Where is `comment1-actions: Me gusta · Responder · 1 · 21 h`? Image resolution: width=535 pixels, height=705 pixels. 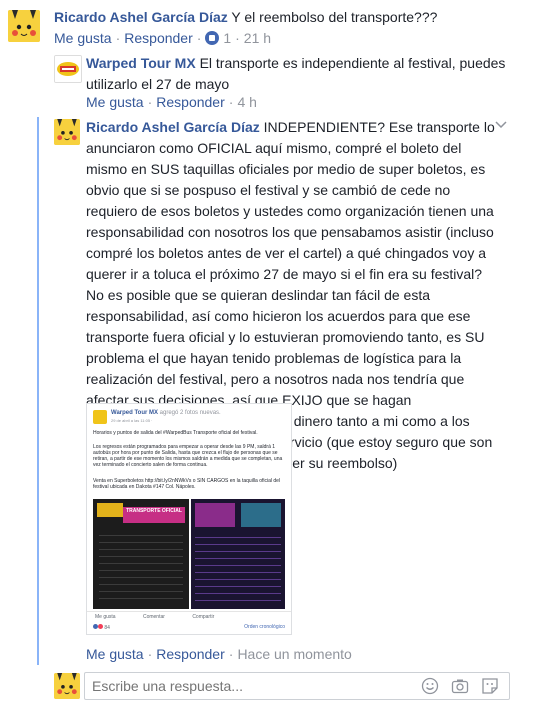
comment1-actions: Me gusta · Responder · 1 · 21 h is located at coordinates (163, 38).